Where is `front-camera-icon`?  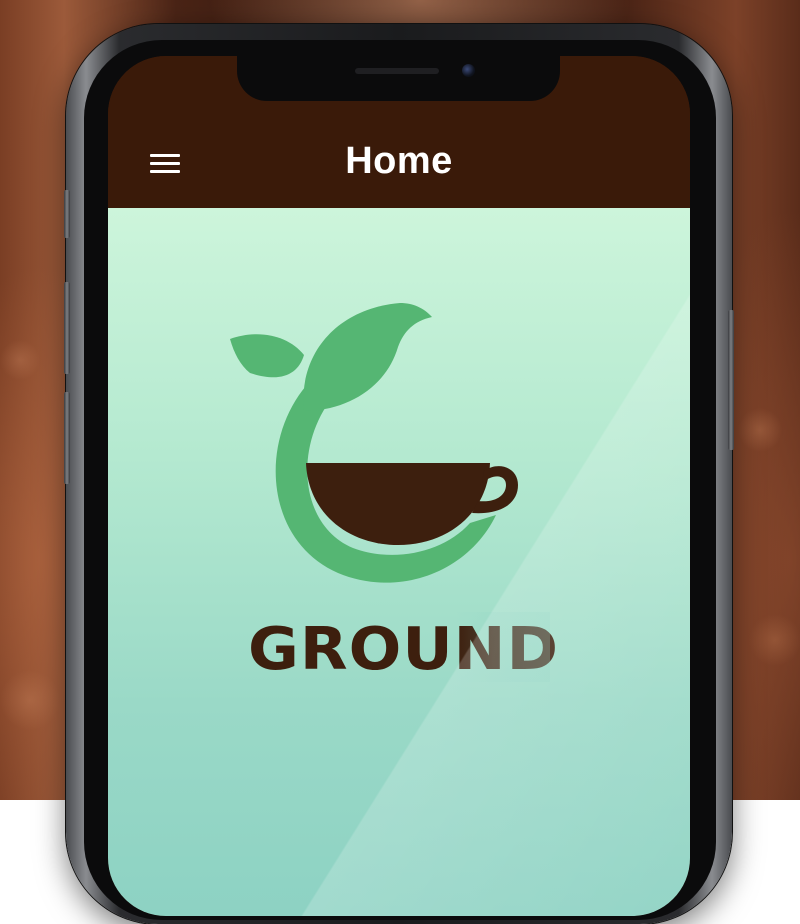 front-camera-icon is located at coordinates (468, 70).